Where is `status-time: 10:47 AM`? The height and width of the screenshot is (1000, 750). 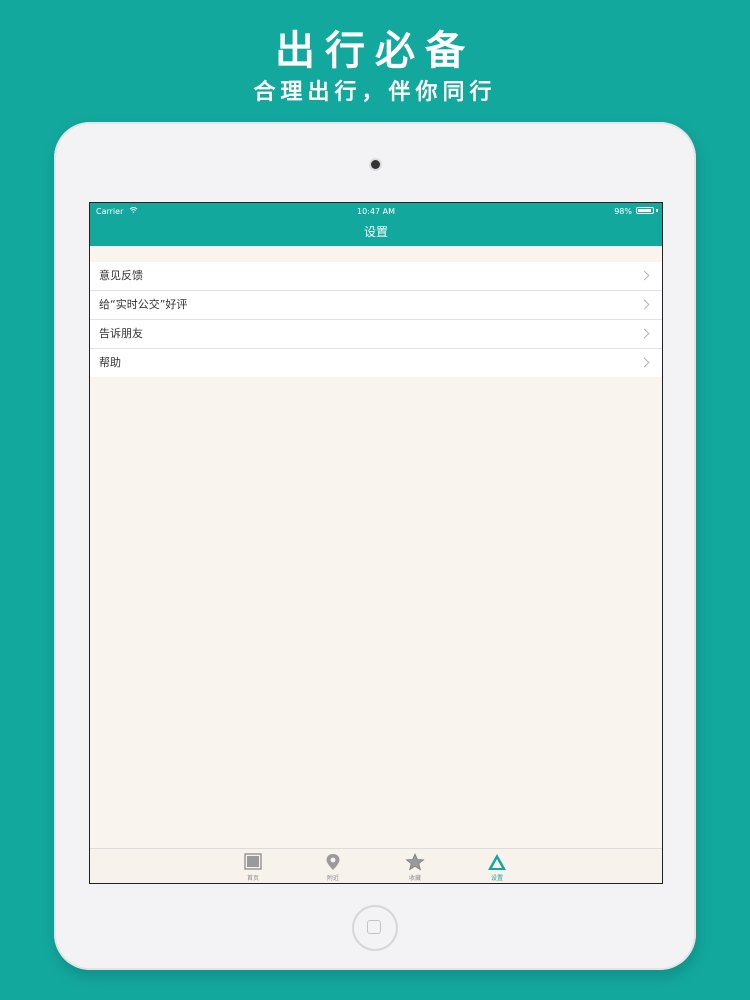
status-time: 10:47 AM is located at coordinates (376, 211).